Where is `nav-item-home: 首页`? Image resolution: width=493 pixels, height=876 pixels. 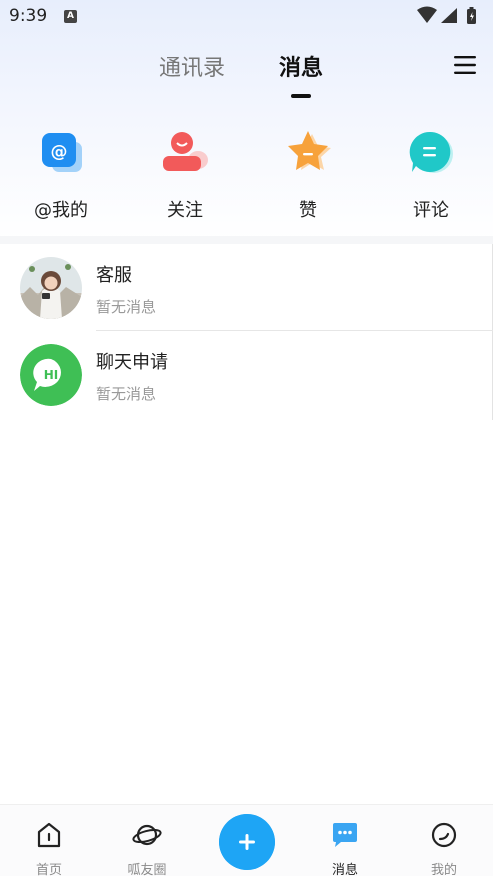
nav-item-home: 首页 is located at coordinates (49, 848).